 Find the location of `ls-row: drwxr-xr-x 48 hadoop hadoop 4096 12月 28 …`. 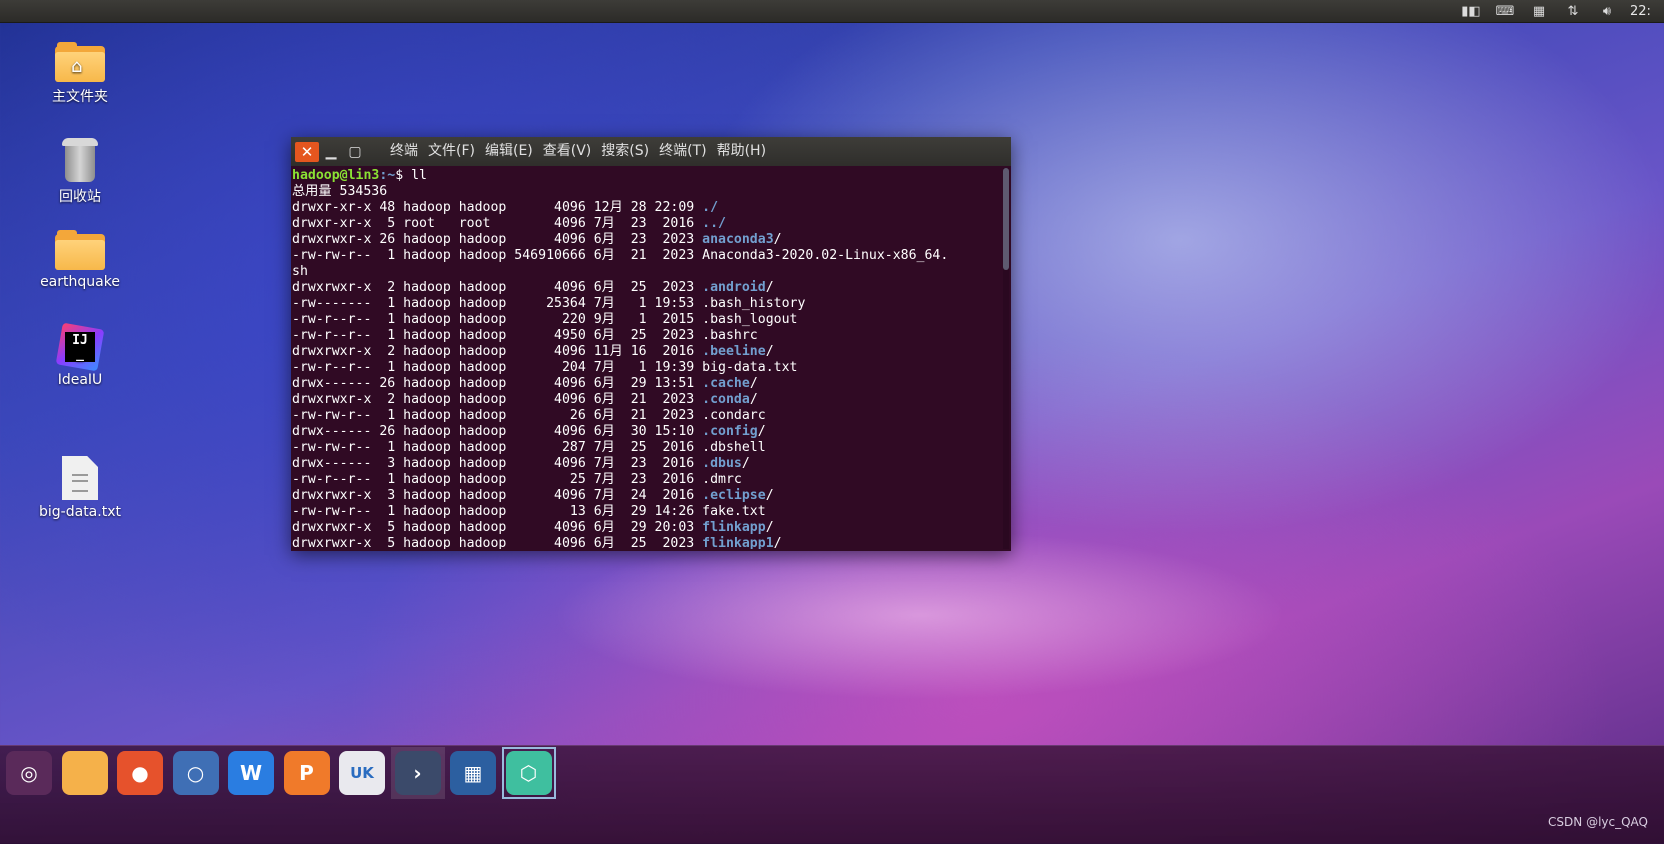

ls-row: drwxr-xr-x 48 hadoop hadoop 4096 12月 28 … is located at coordinates (645, 208).